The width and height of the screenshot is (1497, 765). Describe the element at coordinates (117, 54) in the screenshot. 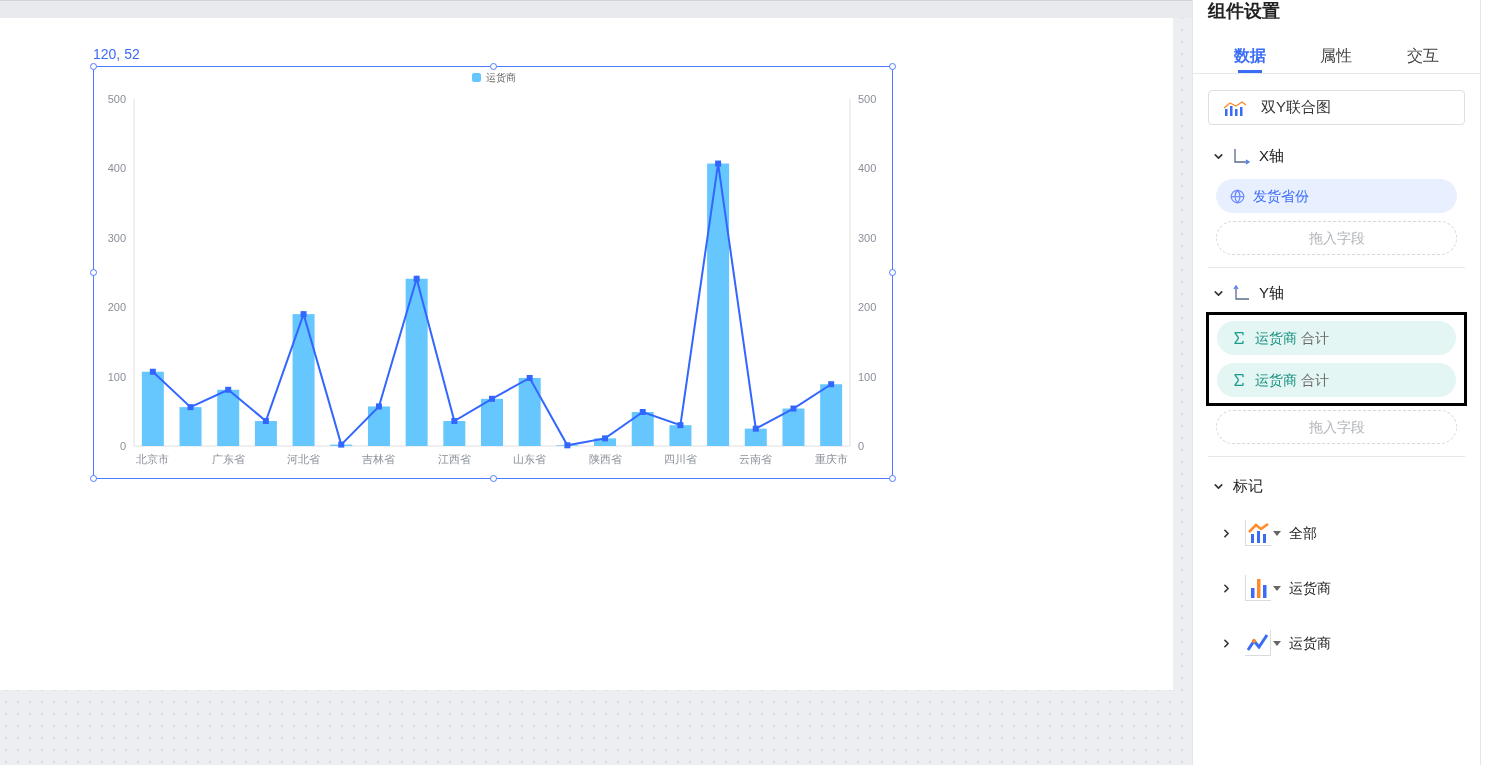

I see `position-label: 120, 52` at that location.